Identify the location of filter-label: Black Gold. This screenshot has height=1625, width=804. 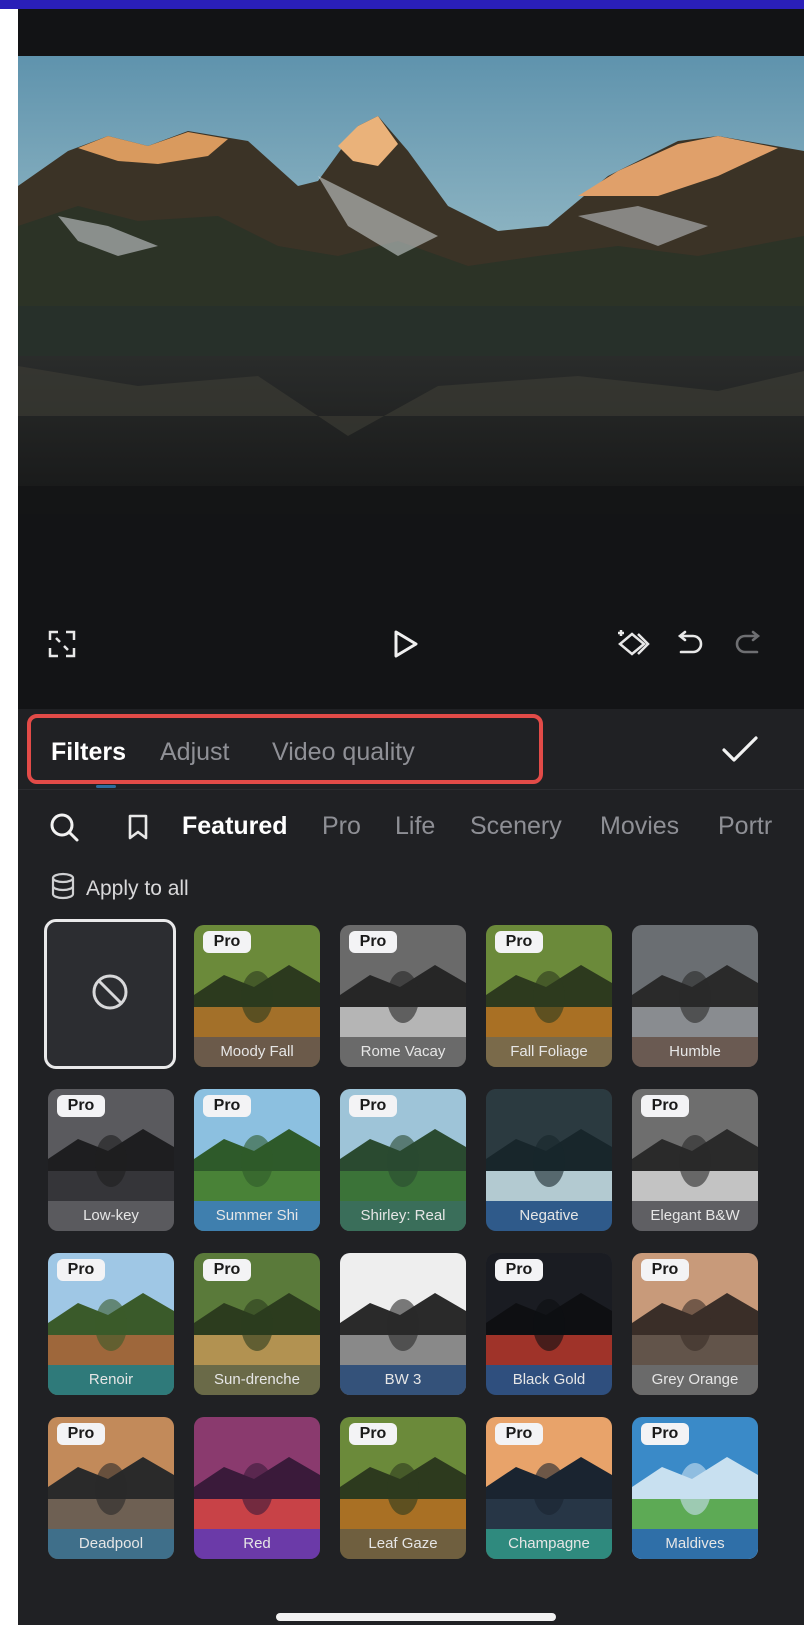
(549, 1380).